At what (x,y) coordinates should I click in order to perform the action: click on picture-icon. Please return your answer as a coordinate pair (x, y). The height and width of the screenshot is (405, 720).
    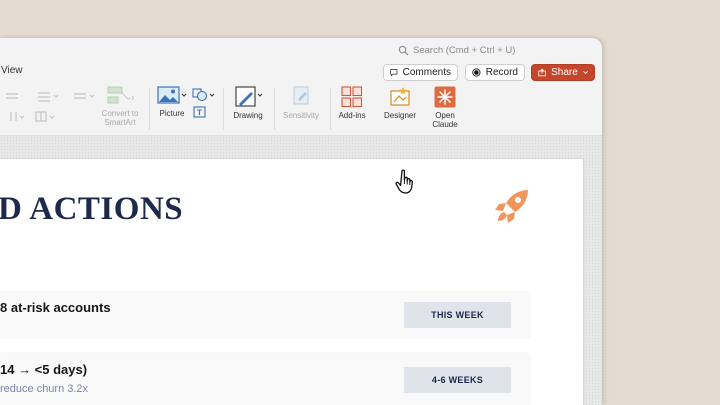
    Looking at the image, I should click on (172, 95).